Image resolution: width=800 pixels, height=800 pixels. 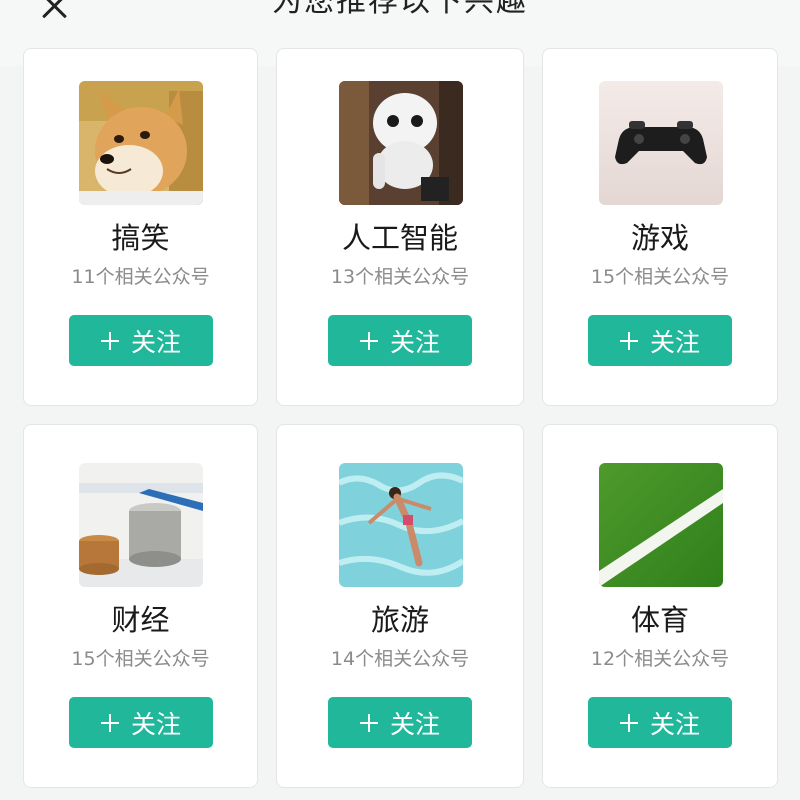 I want to click on card-title: 搞笑, so click(x=140, y=238).